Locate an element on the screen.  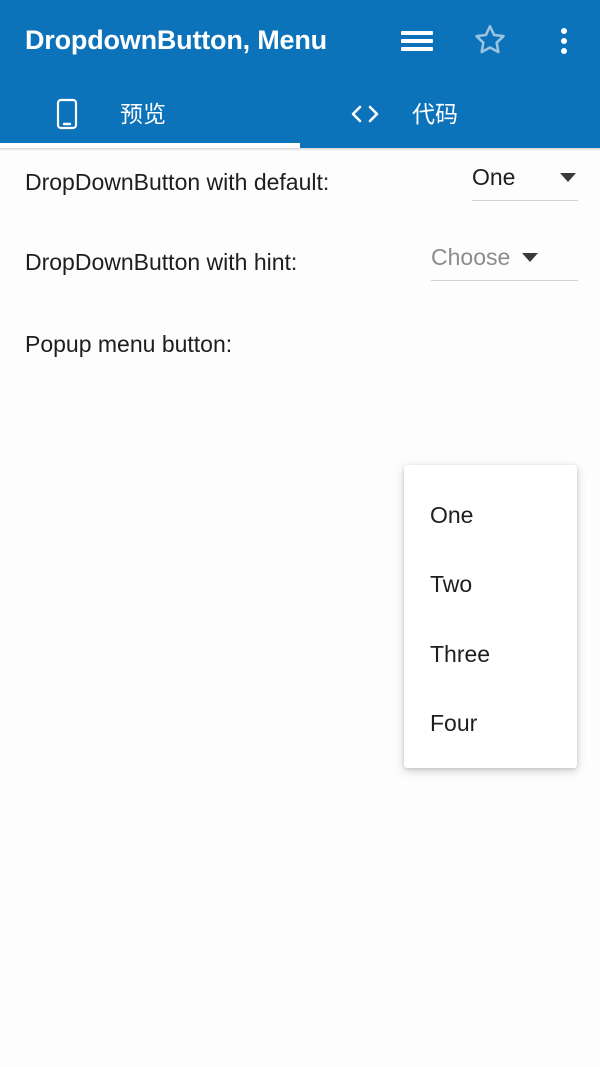
more-vertical-icon is located at coordinates (564, 41).